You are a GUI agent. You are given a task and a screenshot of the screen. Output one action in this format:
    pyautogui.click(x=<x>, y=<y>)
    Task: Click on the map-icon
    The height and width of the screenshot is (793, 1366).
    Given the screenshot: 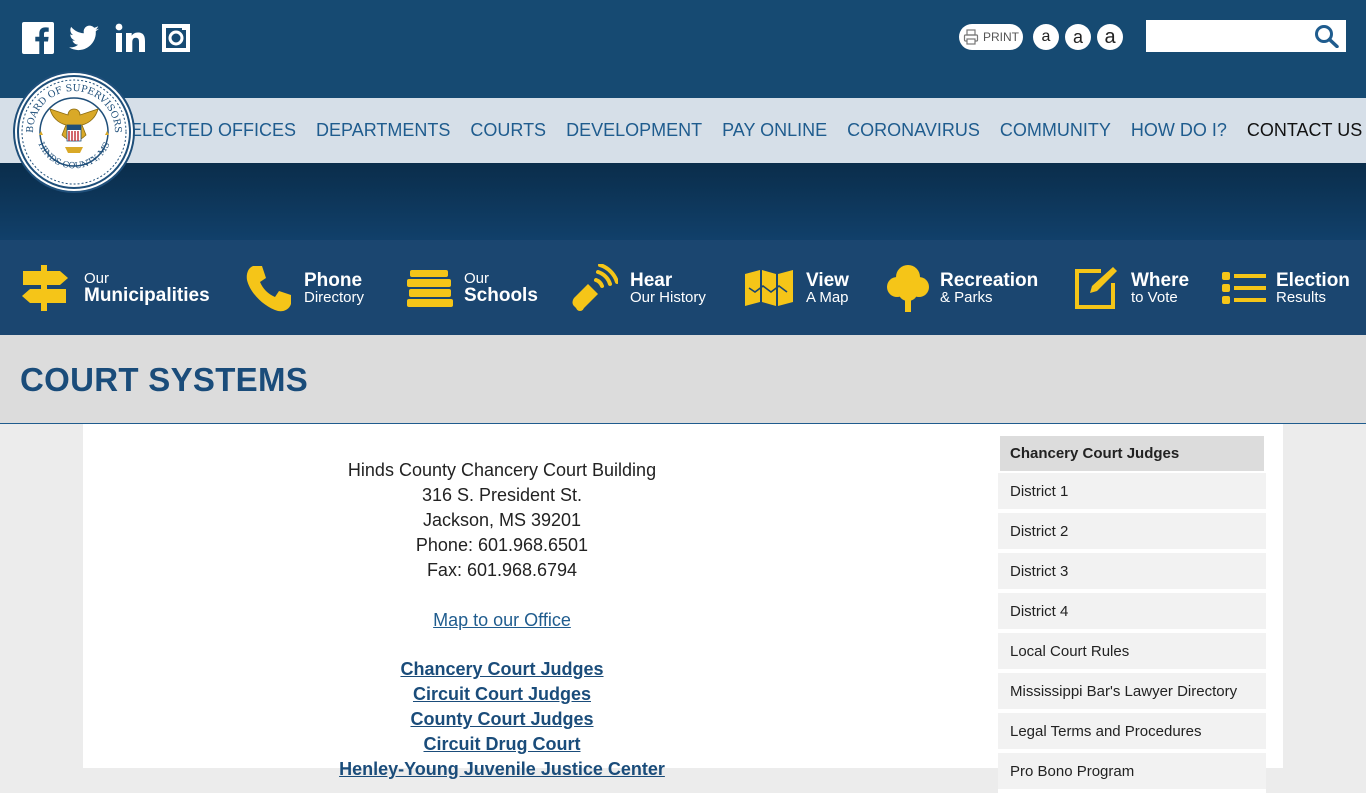 What is the action you would take?
    pyautogui.click(x=769, y=287)
    